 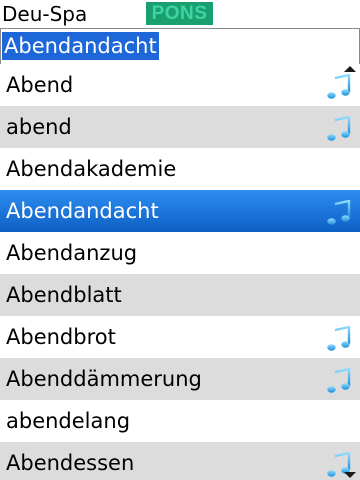 I want to click on list-item-label: Abenddämmerung, so click(x=104, y=379).